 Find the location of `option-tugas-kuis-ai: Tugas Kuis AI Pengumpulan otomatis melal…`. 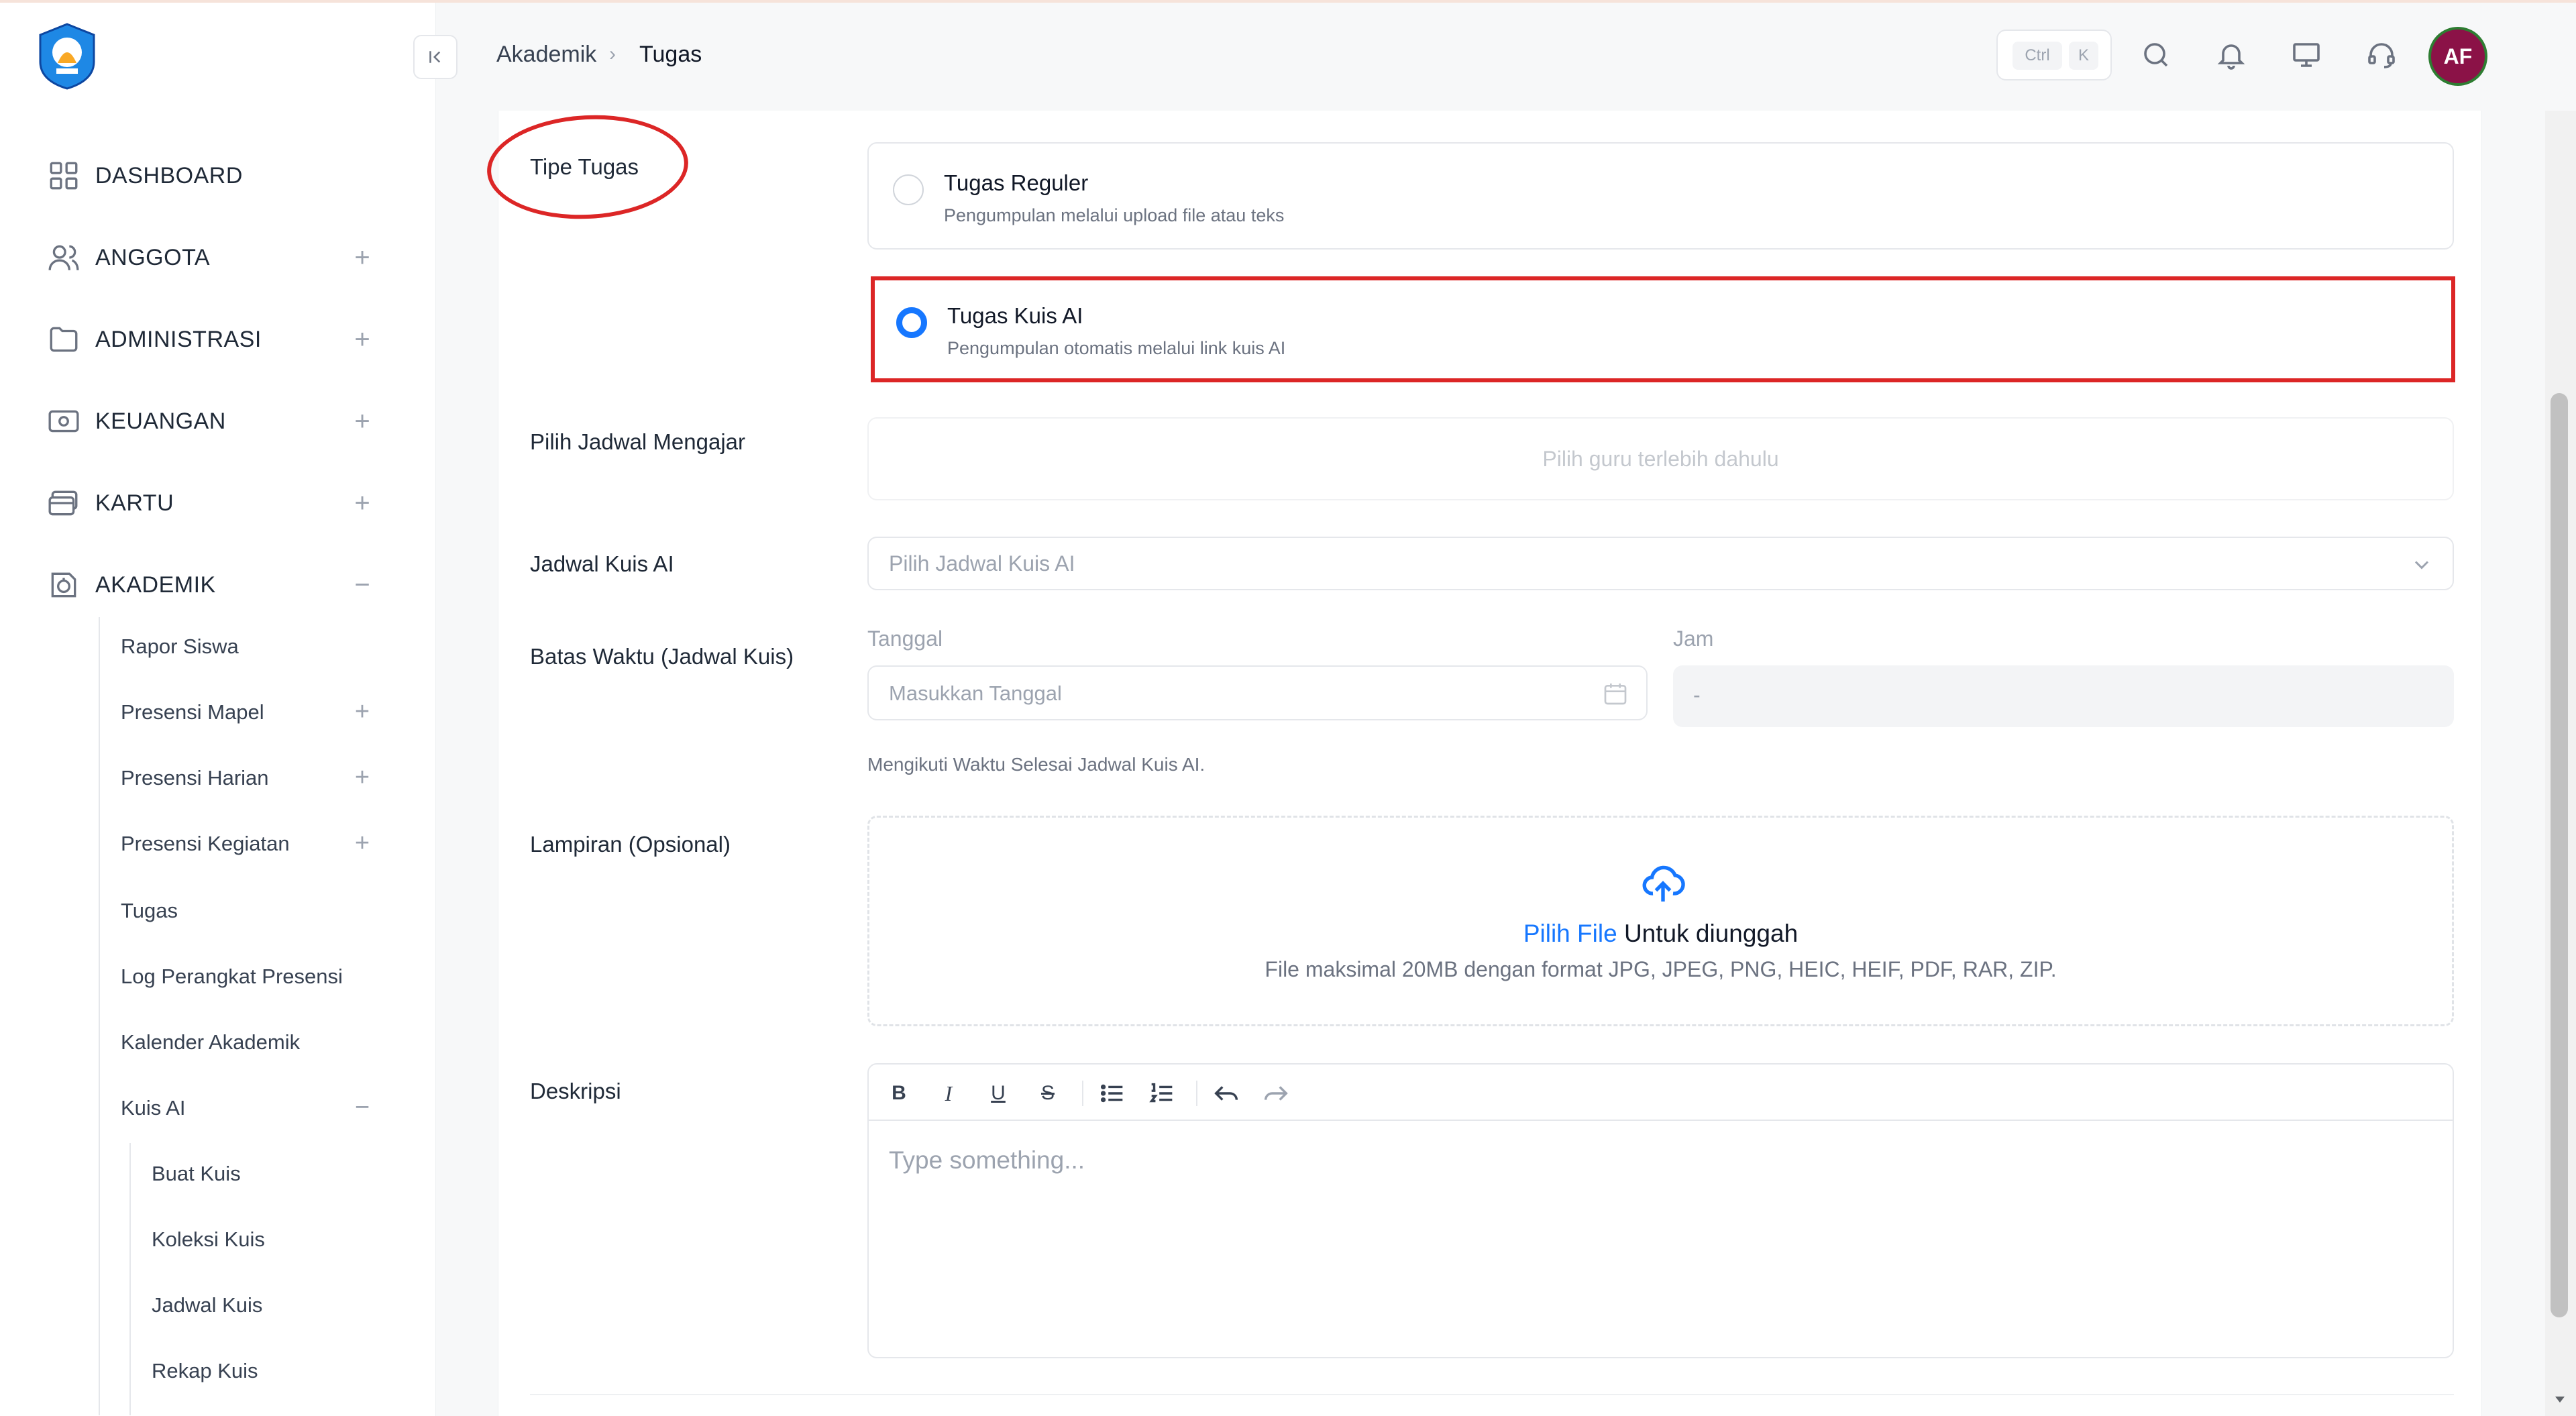

option-tugas-kuis-ai: Tugas Kuis AI Pengumpulan otomatis melal… is located at coordinates (1663, 329).